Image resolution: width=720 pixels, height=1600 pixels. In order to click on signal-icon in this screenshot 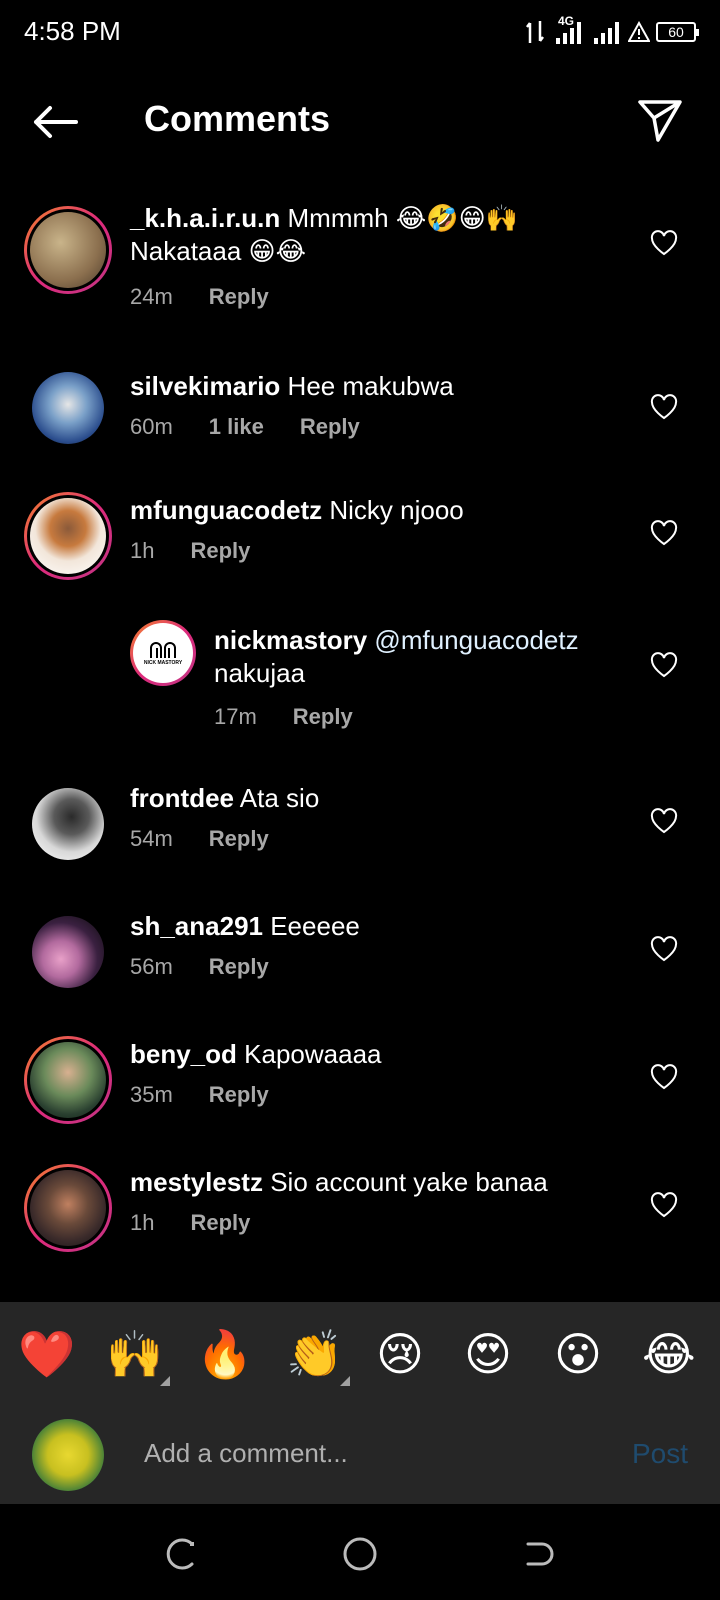, I will do `click(606, 33)`.